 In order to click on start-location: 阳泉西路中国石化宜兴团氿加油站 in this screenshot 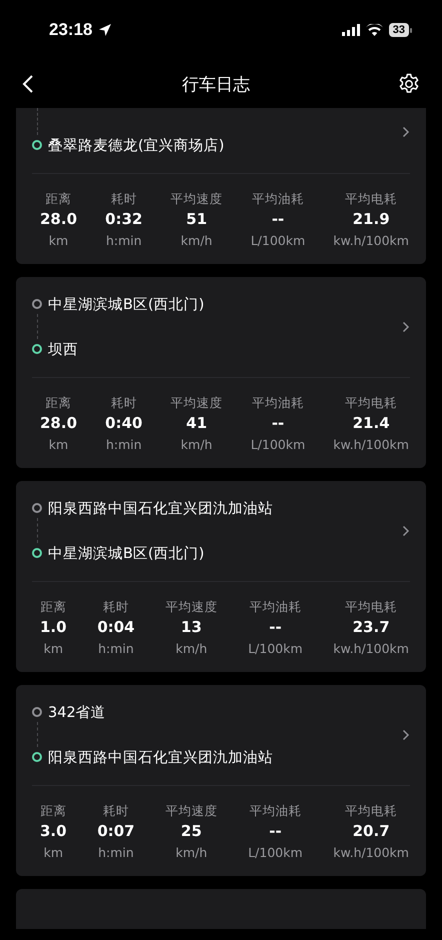, I will do `click(160, 509)`.